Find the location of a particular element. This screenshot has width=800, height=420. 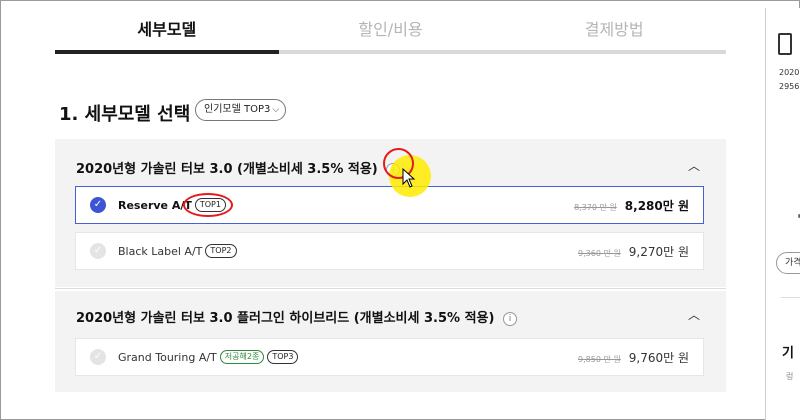

original-price: 9,850 만 원 is located at coordinates (599, 359).